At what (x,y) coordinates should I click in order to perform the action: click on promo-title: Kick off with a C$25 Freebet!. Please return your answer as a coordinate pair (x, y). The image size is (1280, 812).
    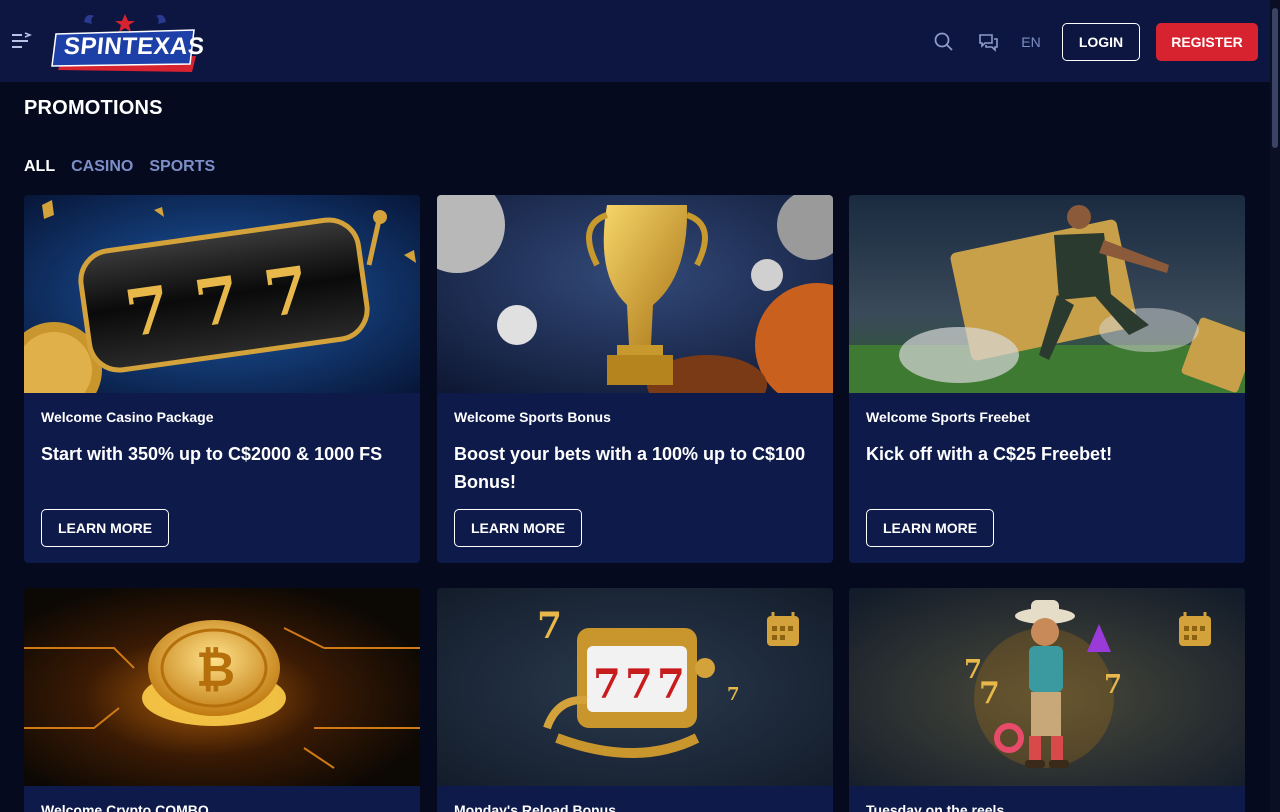
    Looking at the image, I should click on (989, 454).